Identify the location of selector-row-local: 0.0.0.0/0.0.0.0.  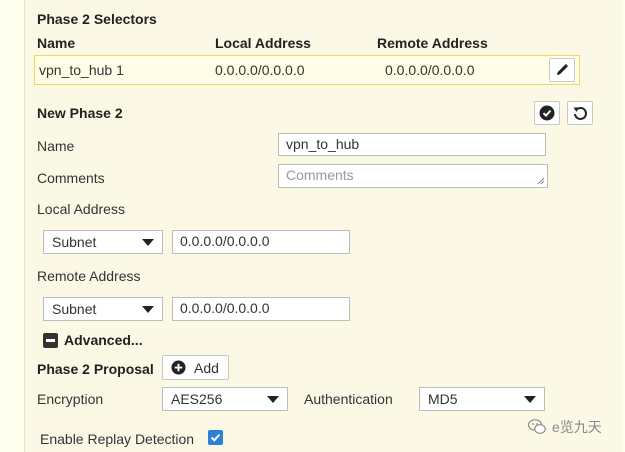
(260, 70).